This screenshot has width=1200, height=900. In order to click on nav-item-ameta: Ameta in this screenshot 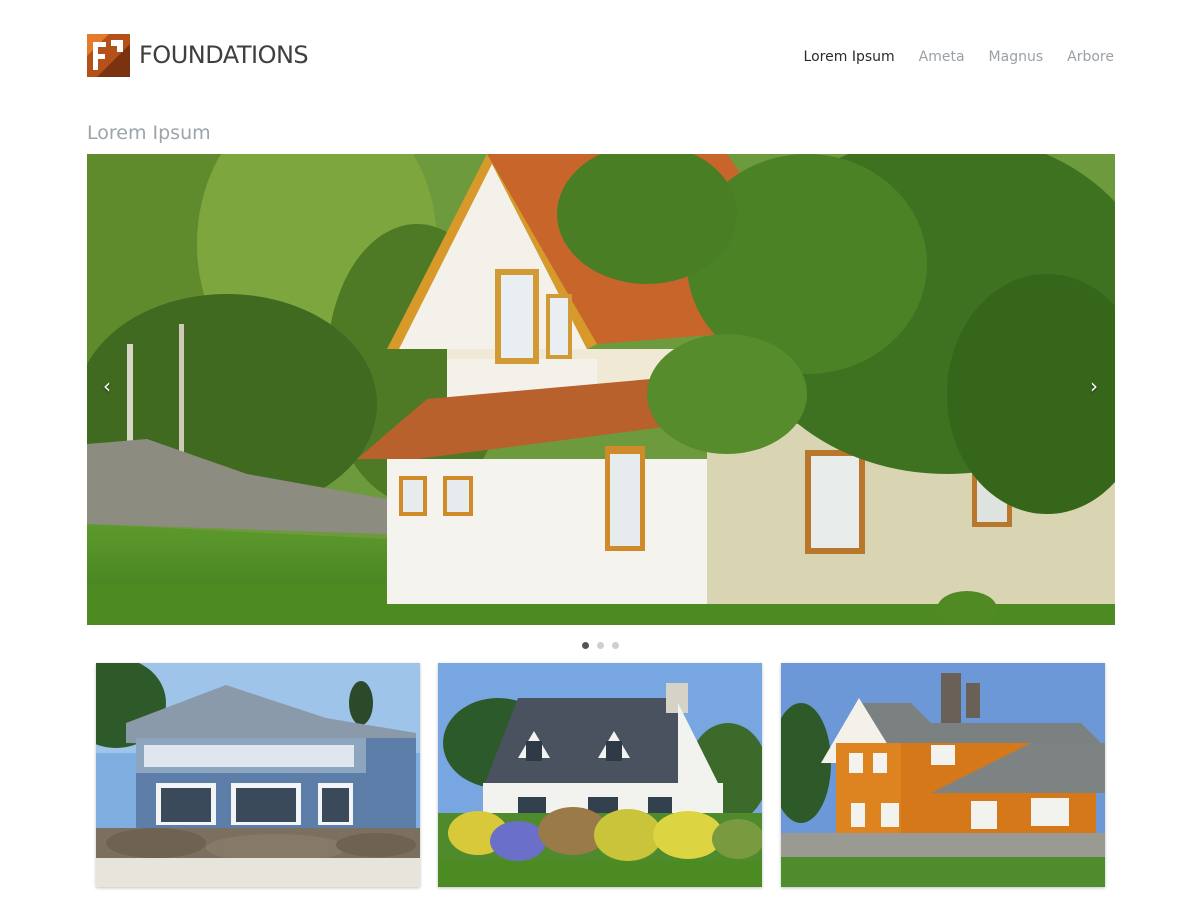, I will do `click(942, 57)`.